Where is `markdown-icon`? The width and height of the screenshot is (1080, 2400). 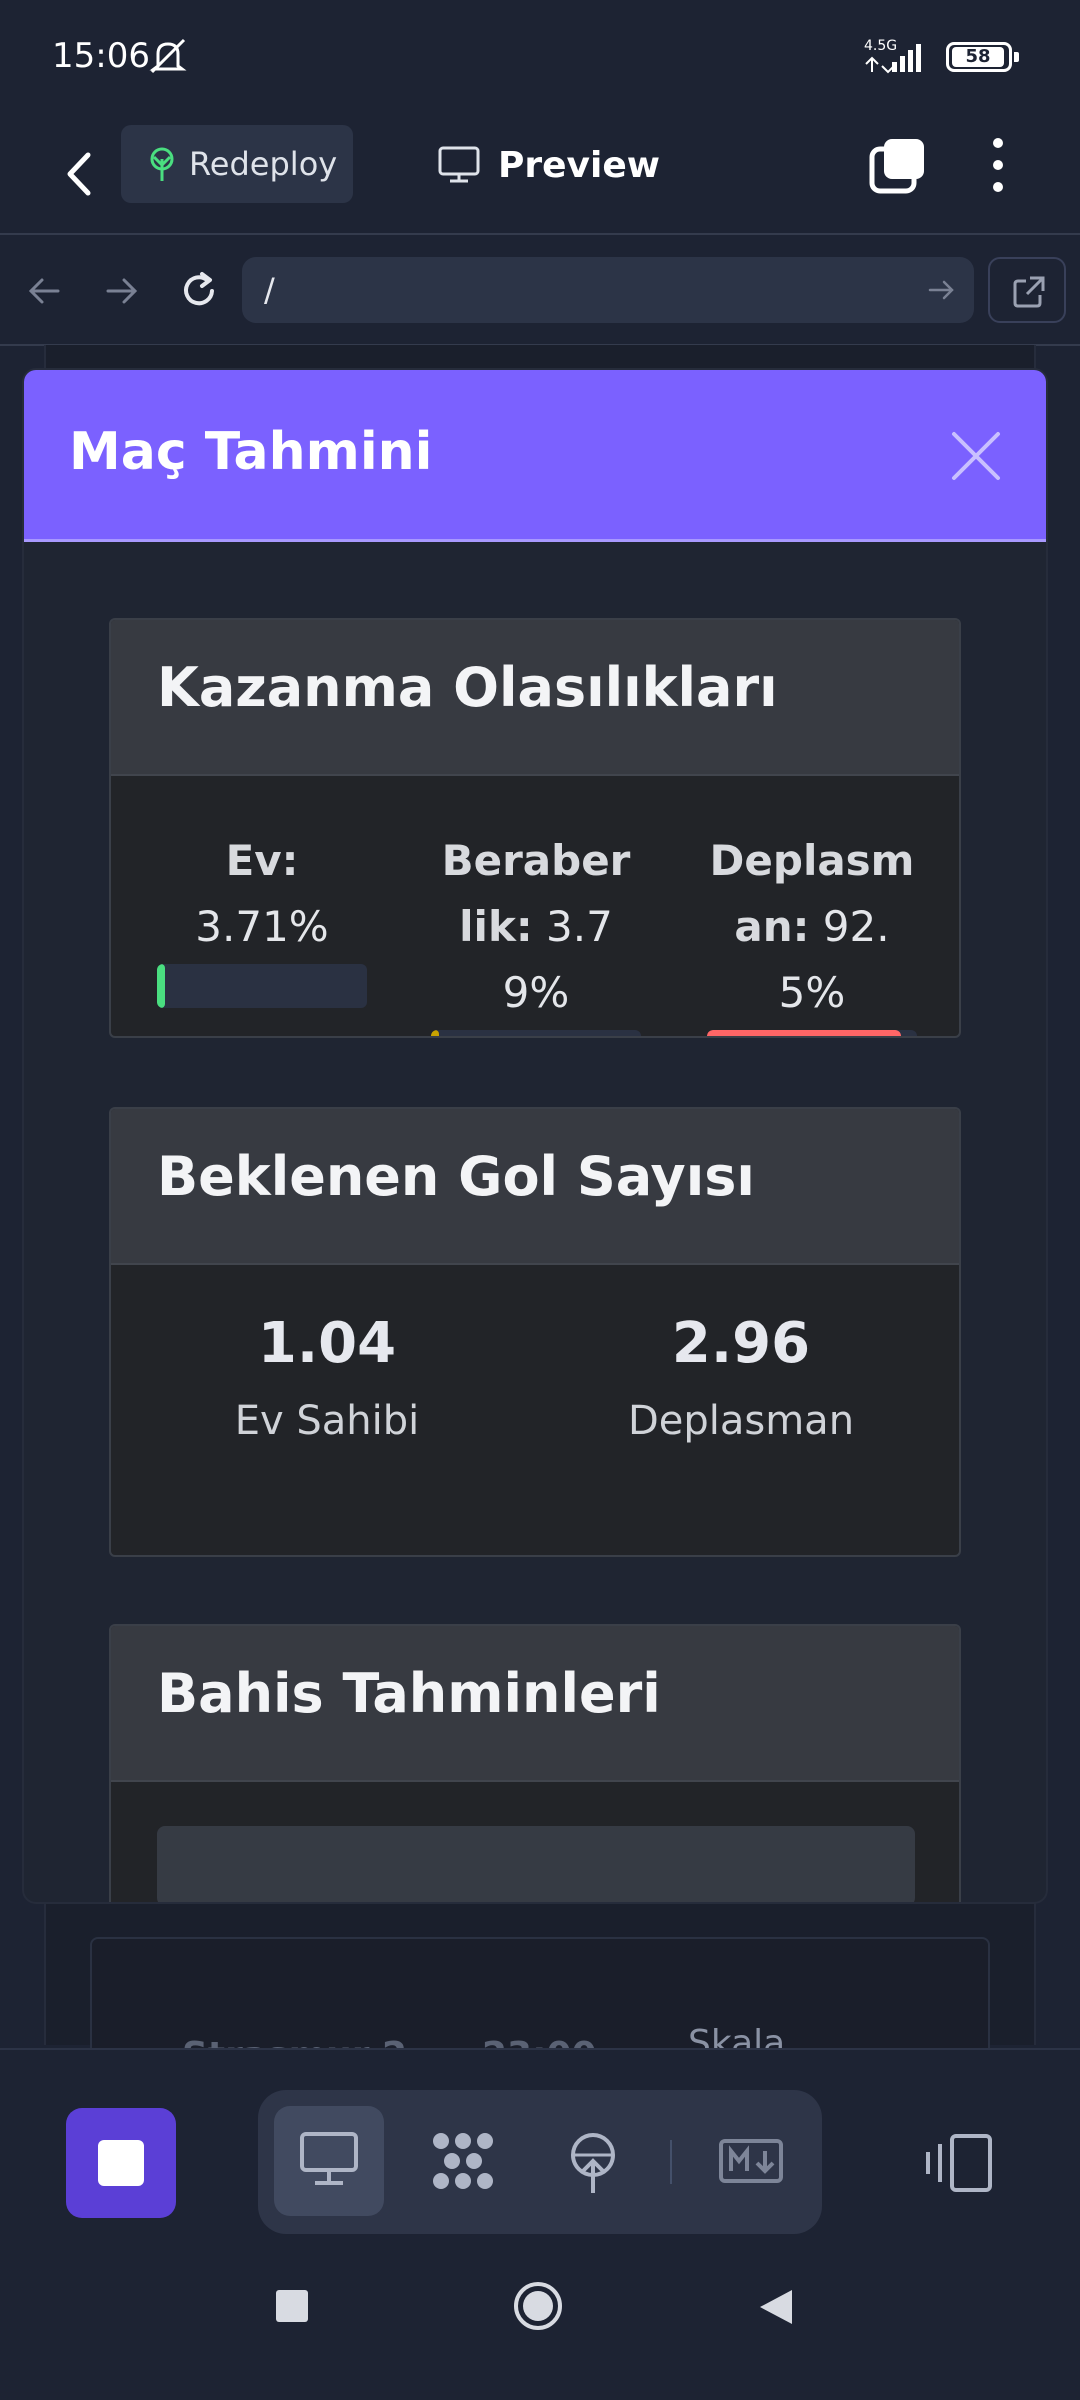 markdown-icon is located at coordinates (751, 2161).